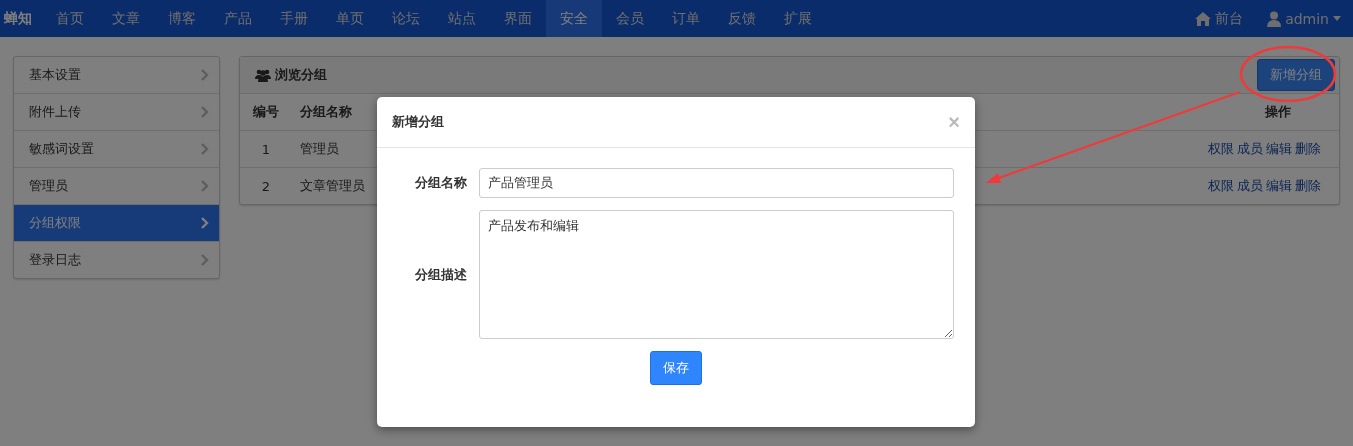  Describe the element at coordinates (266, 112) in the screenshot. I see `column-header: 编号` at that location.